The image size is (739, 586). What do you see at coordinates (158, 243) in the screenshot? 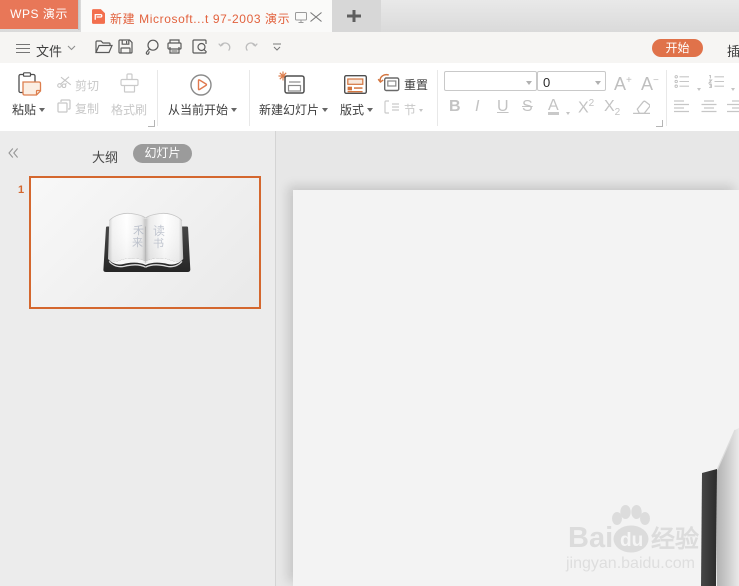
I see `svg-text: 书` at bounding box center [158, 243].